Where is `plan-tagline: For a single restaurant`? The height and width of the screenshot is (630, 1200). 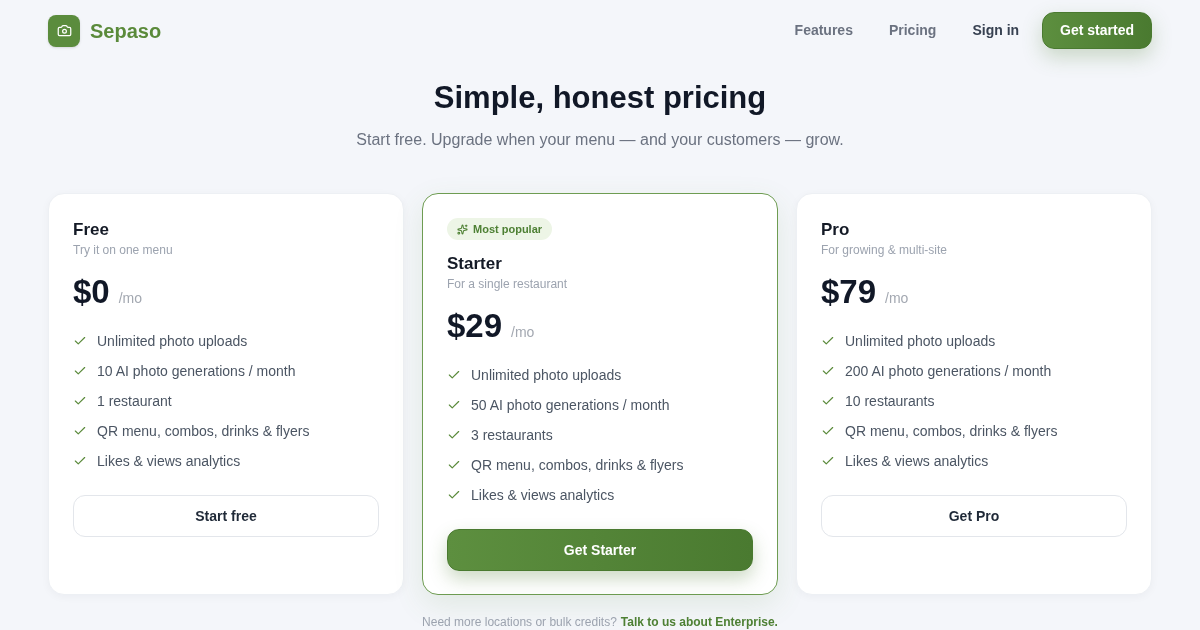
plan-tagline: For a single restaurant is located at coordinates (508, 284).